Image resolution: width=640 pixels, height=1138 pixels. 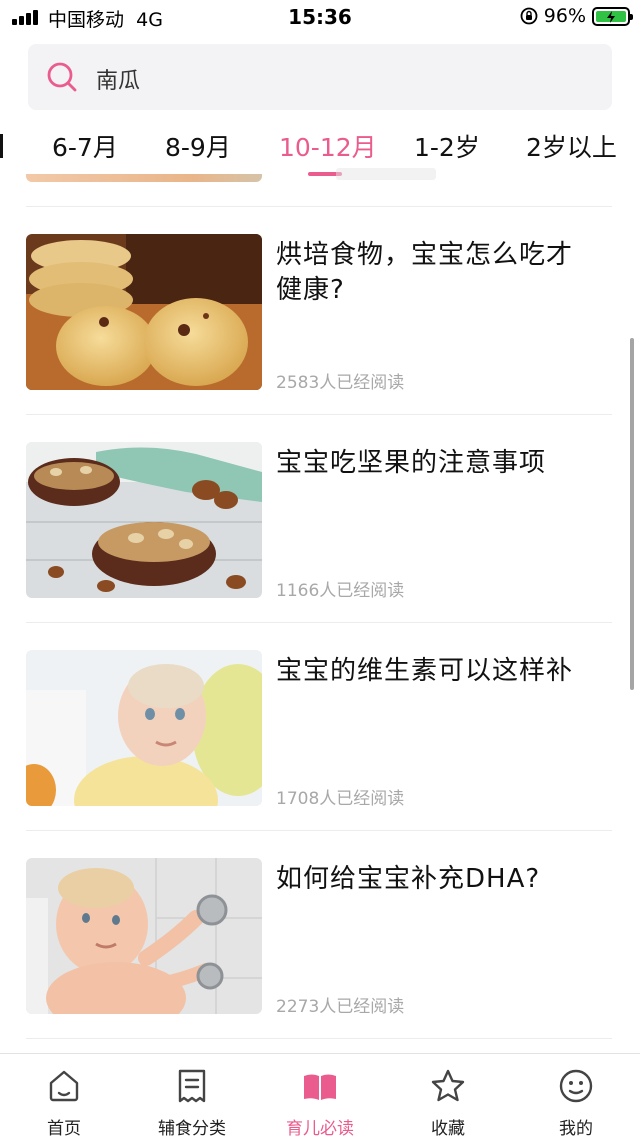 I want to click on scrollbar, so click(x=632, y=514).